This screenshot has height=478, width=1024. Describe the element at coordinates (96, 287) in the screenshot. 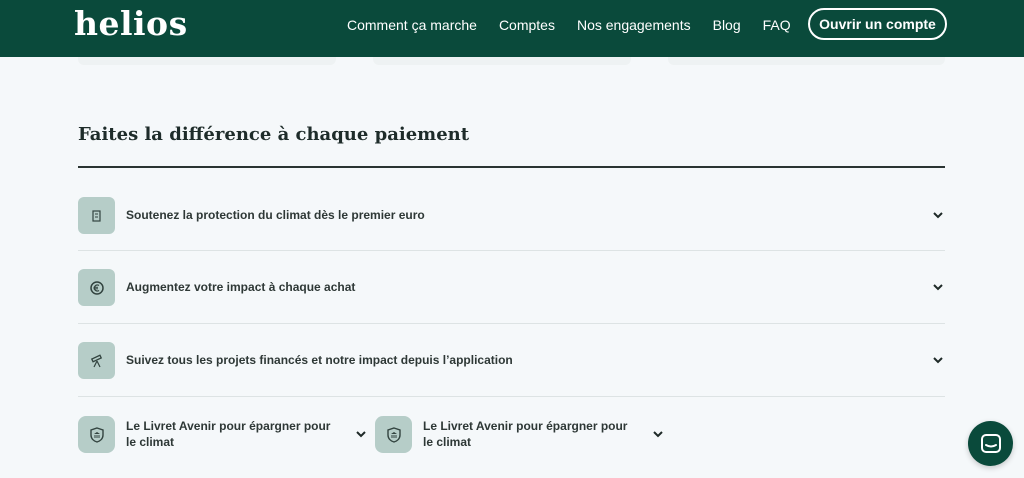

I see `euro-coin-icon` at that location.